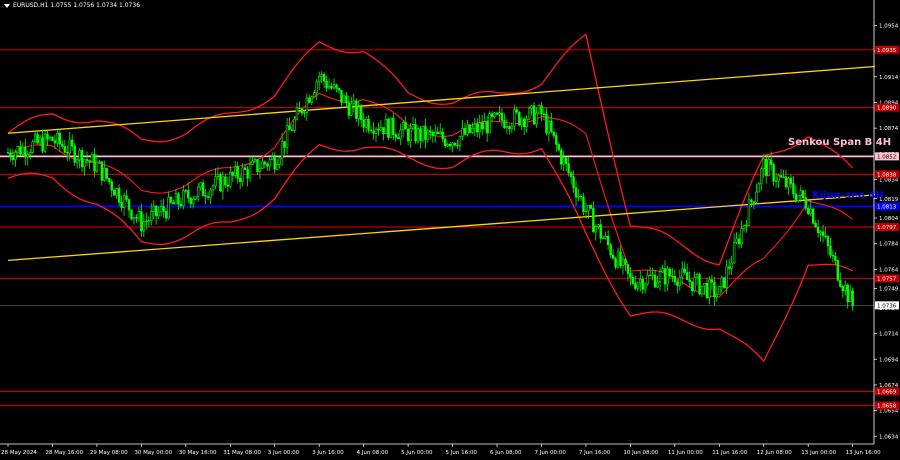 Image resolution: width=900 pixels, height=460 pixels. Describe the element at coordinates (889, 360) in the screenshot. I see `price-tick-label: 1.0694` at that location.